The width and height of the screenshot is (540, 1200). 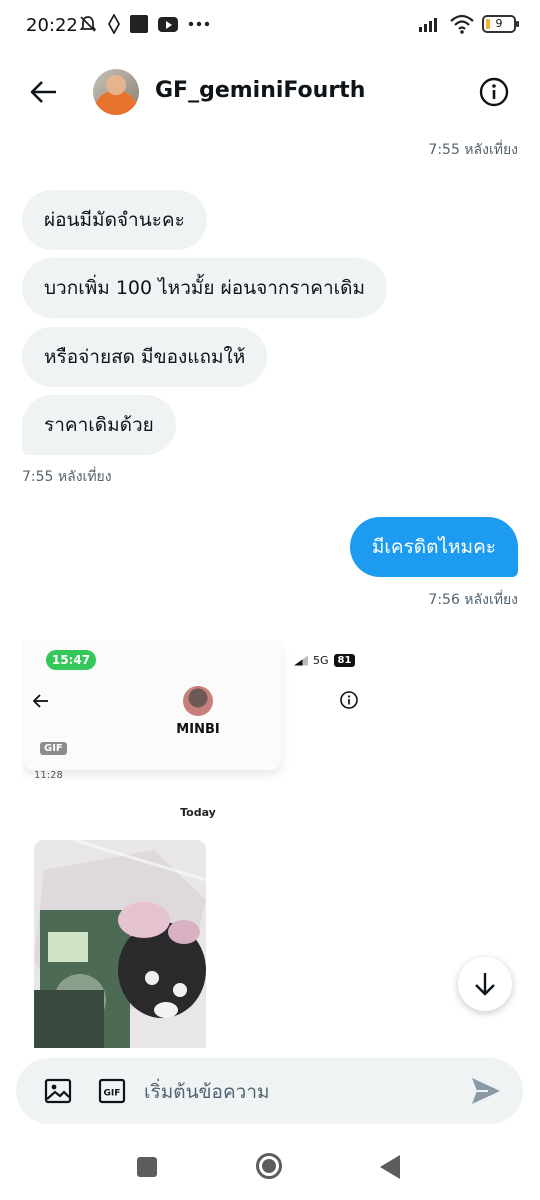 I want to click on incoming-message: บวกเพิ่ม 100 ไหวมั้ย ผ่อนจากราคาเดิม, so click(x=205, y=288).